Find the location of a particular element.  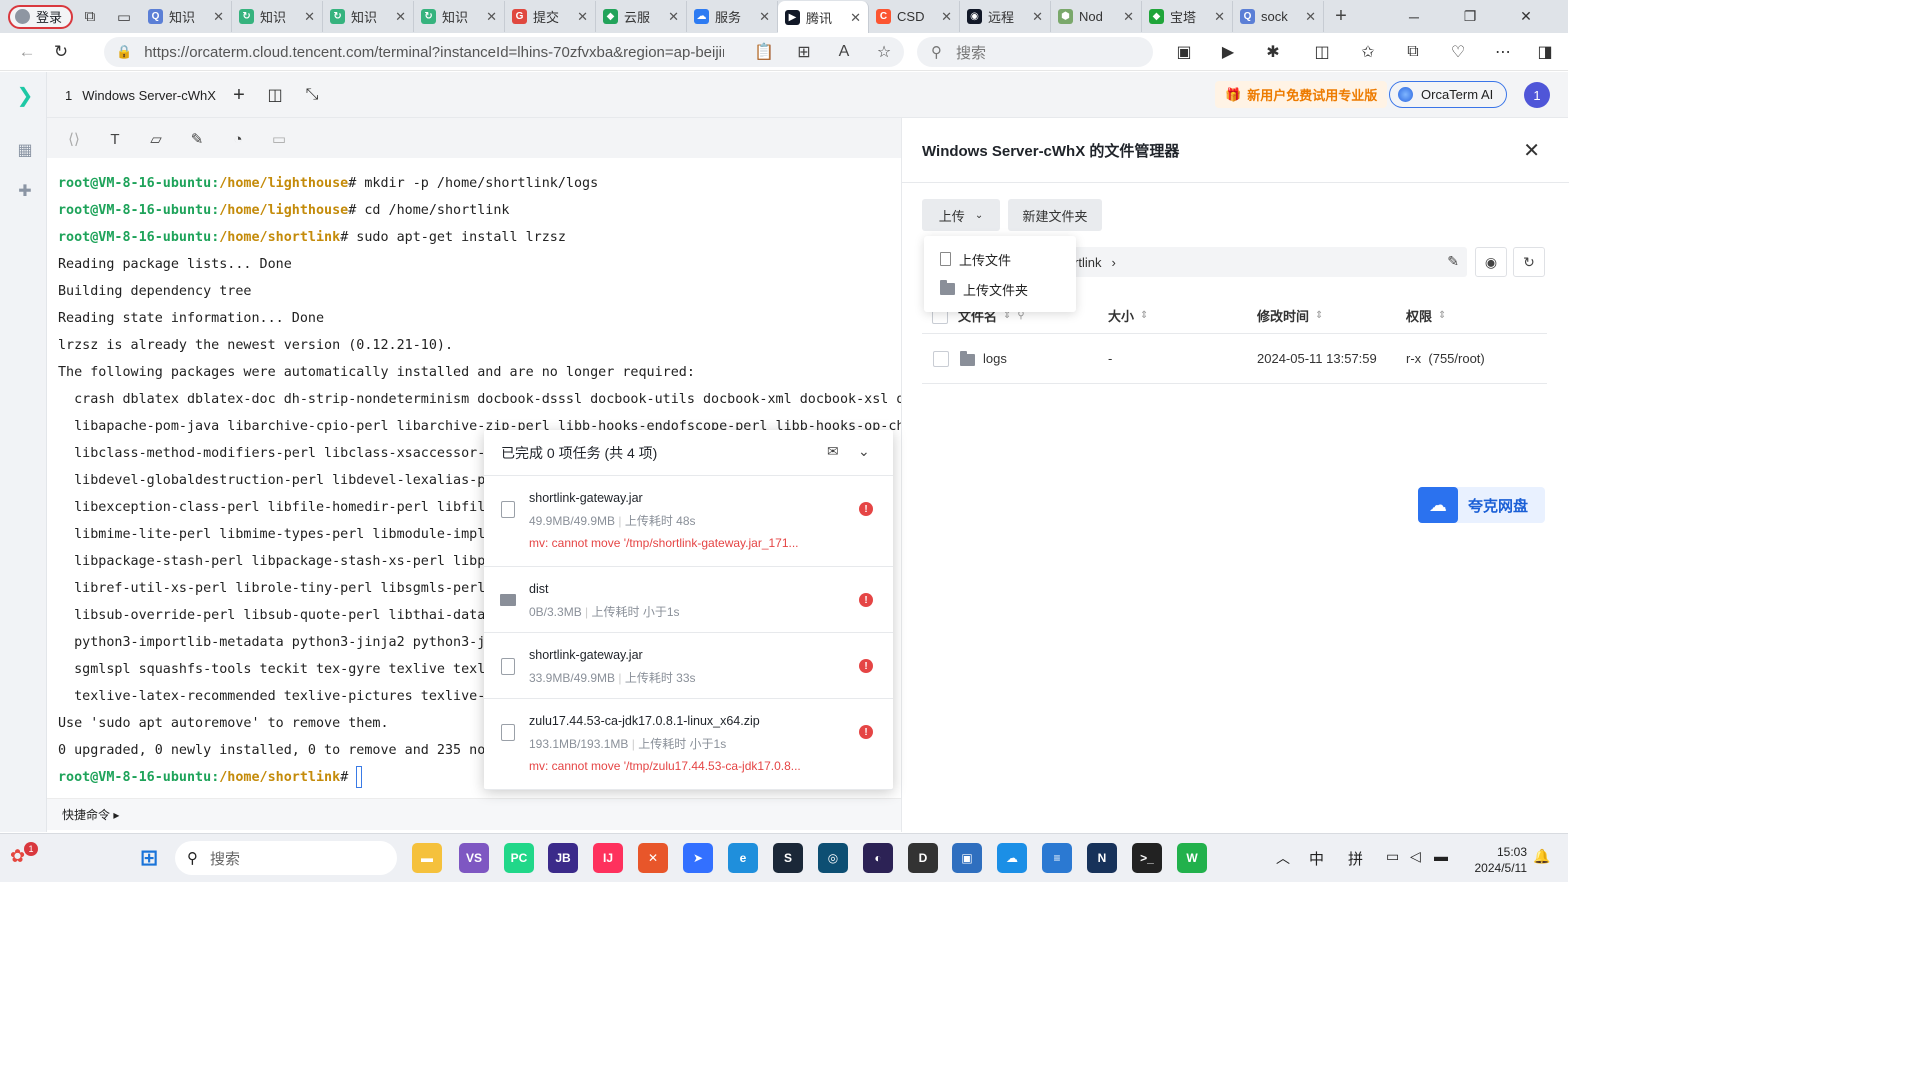

jetbrains-icon: JB is located at coordinates (563, 858).